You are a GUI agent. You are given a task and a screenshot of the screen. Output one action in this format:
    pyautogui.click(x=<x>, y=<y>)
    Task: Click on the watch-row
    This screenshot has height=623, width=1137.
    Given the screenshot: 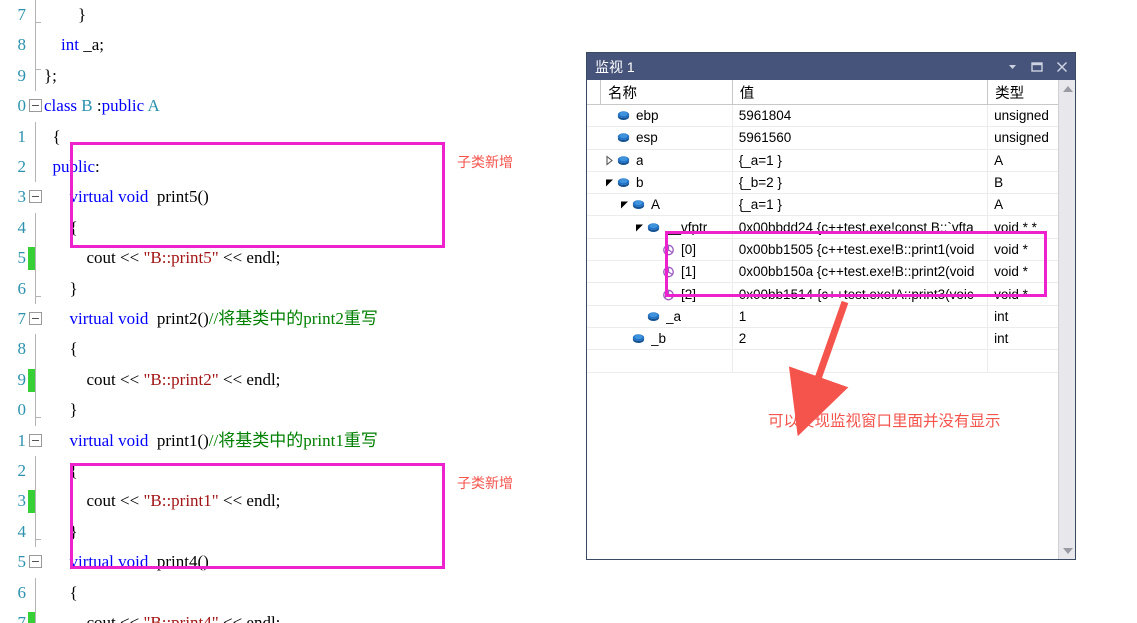 What is the action you would take?
    pyautogui.click(x=822, y=361)
    